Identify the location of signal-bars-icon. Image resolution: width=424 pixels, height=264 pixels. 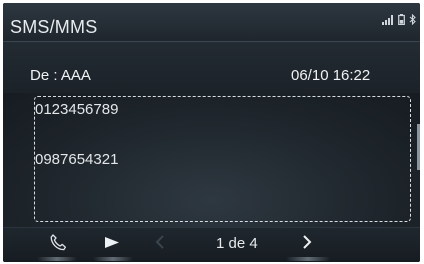
(388, 21).